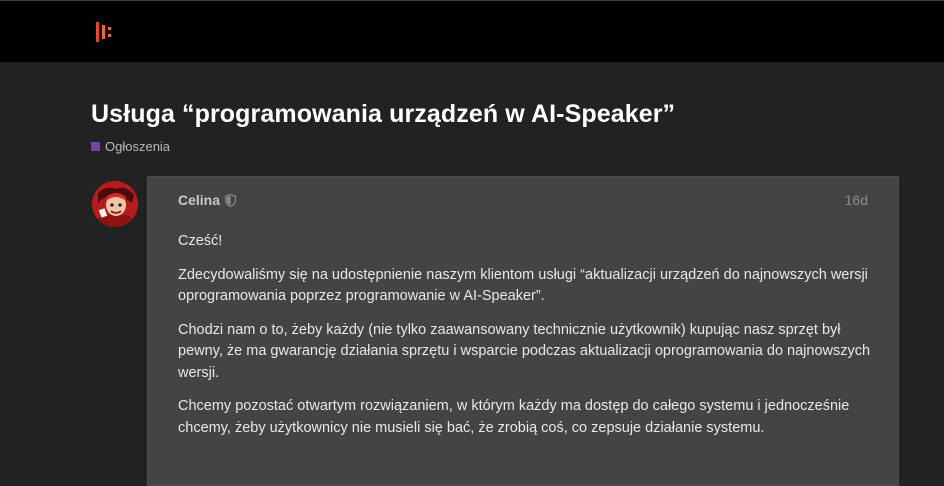 Image resolution: width=944 pixels, height=486 pixels. I want to click on post-date: 16d, so click(856, 200).